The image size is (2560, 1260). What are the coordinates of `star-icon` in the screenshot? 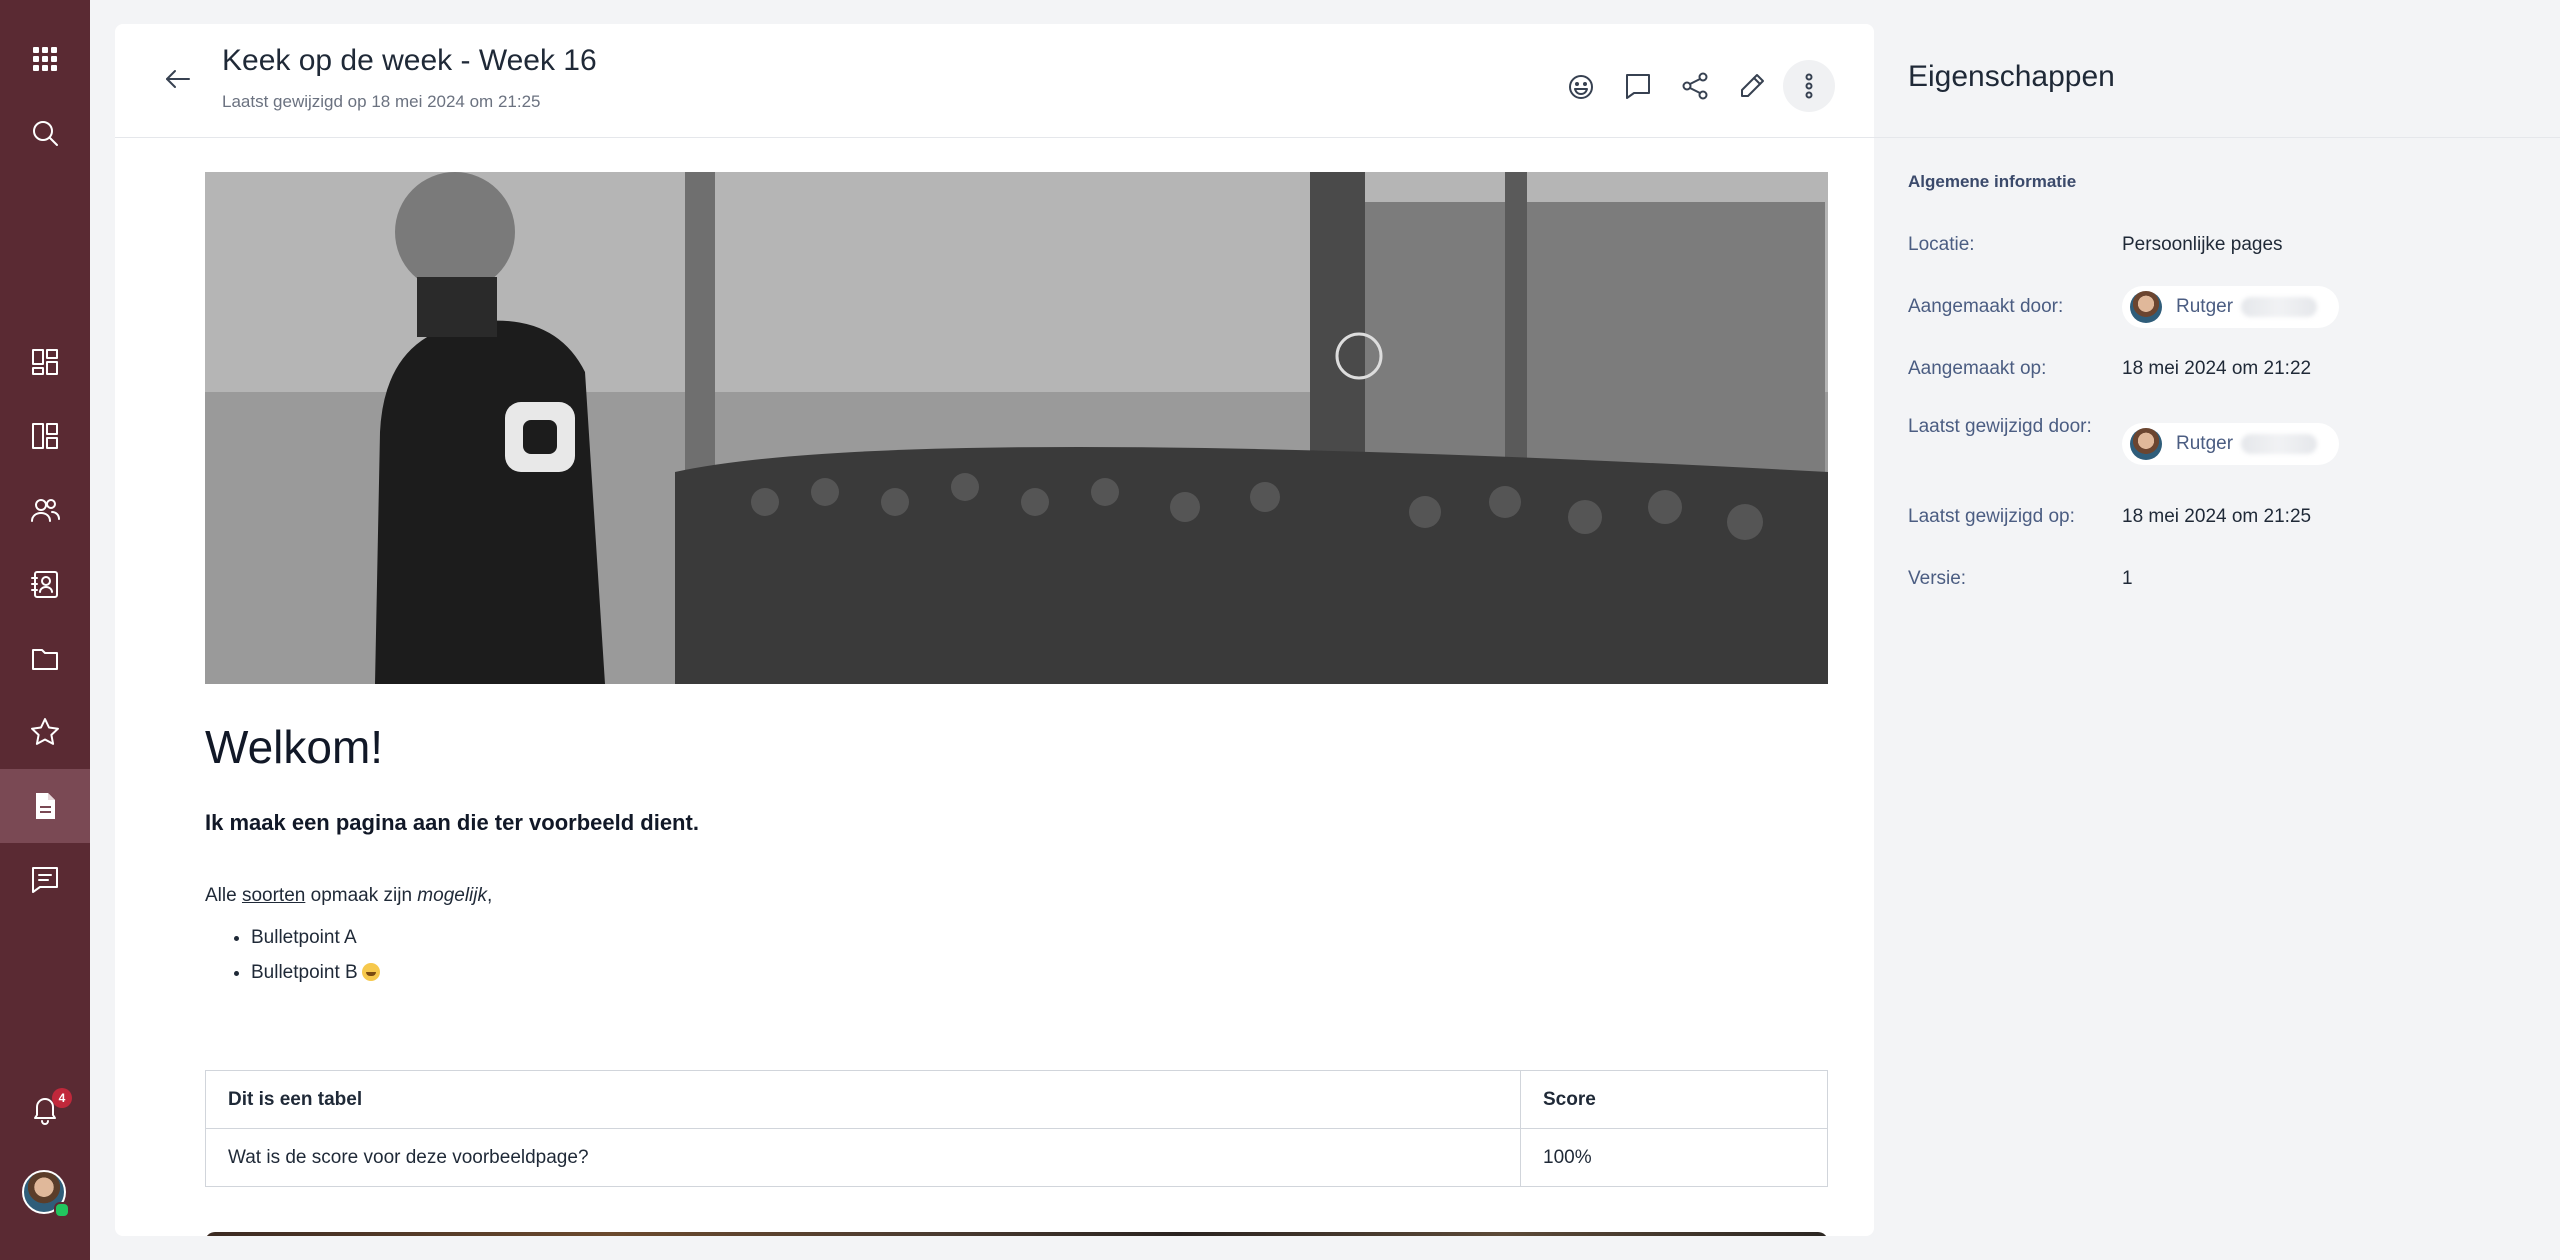 It's located at (45, 732).